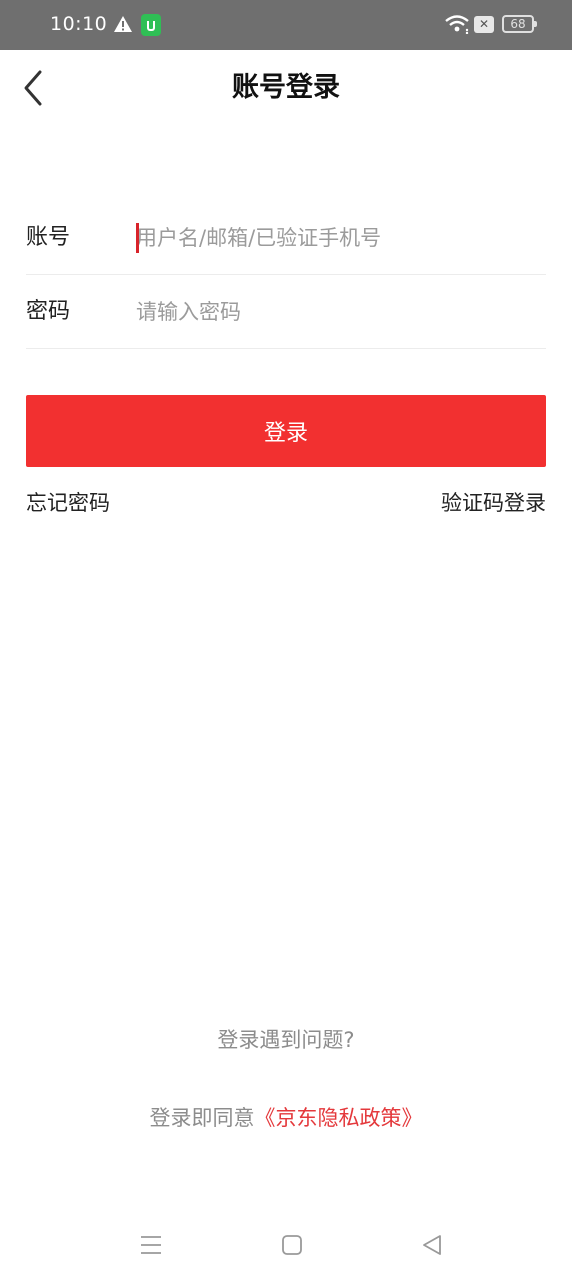 The image size is (572, 1280). Describe the element at coordinates (339, 1118) in the screenshot. I see `privacy-policy-link: 《京东隐私政策》` at that location.